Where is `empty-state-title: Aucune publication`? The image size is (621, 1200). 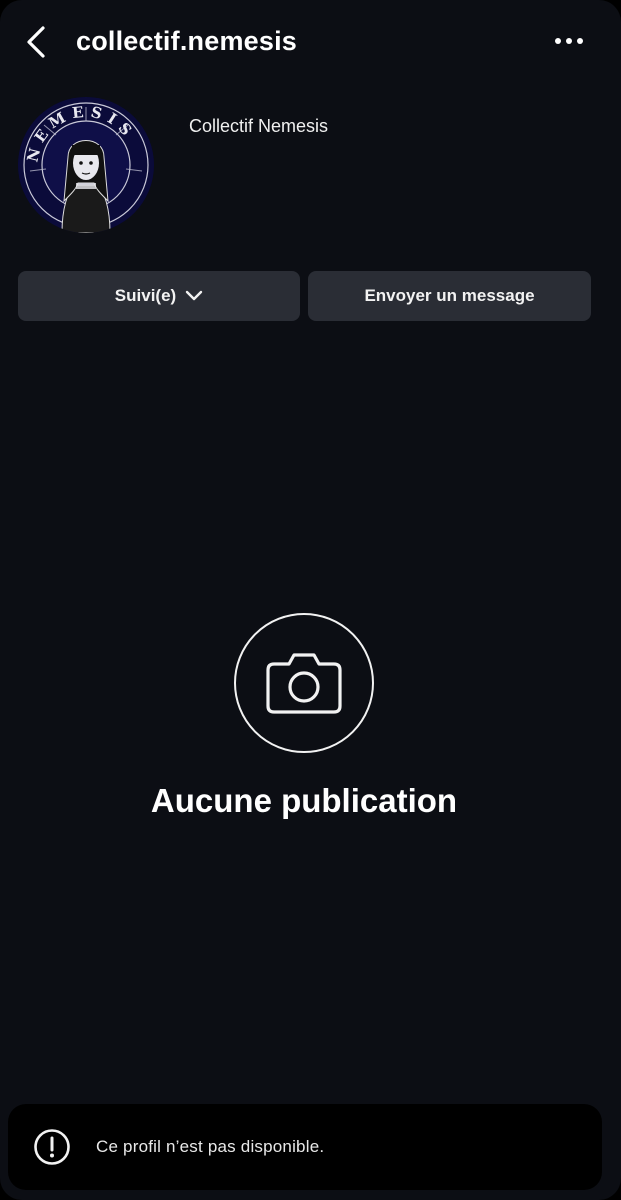
empty-state-title: Aucune publication is located at coordinates (304, 800).